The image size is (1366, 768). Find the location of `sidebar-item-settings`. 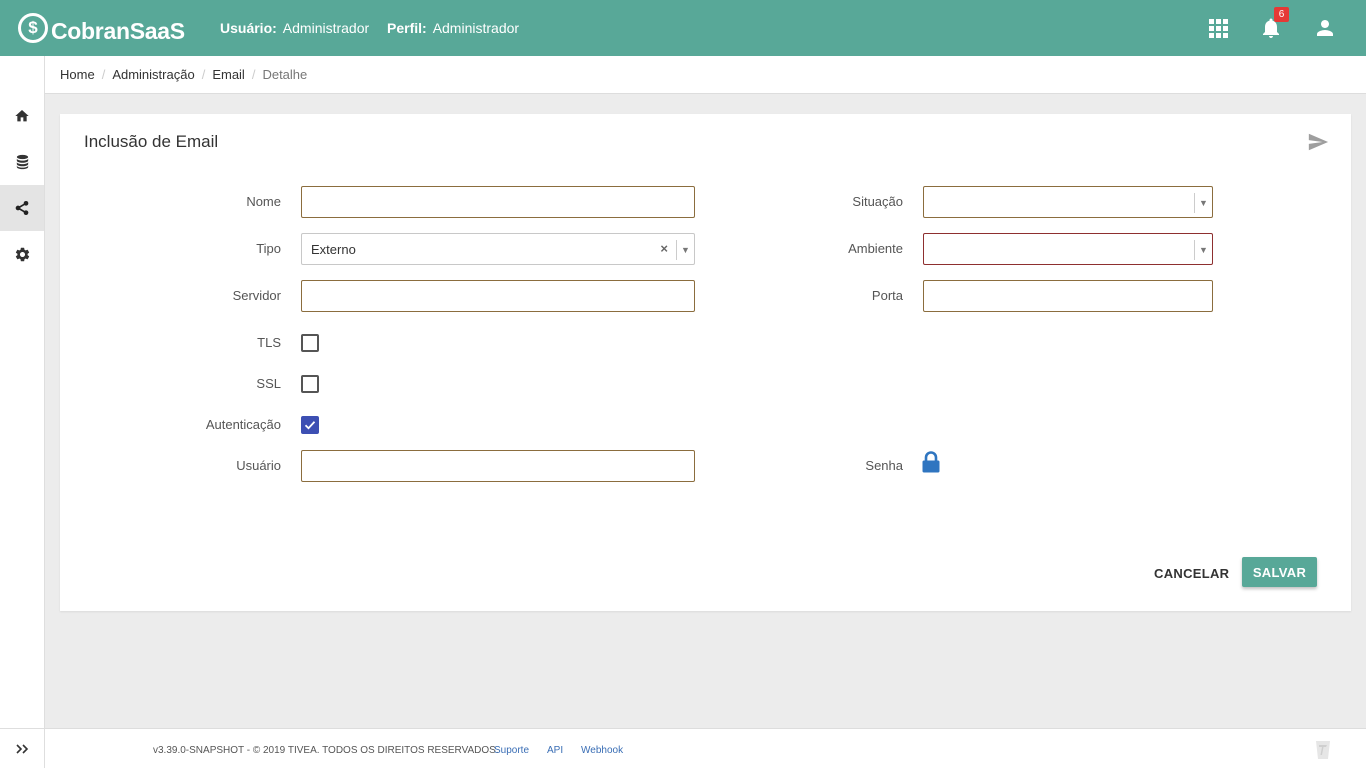

sidebar-item-settings is located at coordinates (22, 254).